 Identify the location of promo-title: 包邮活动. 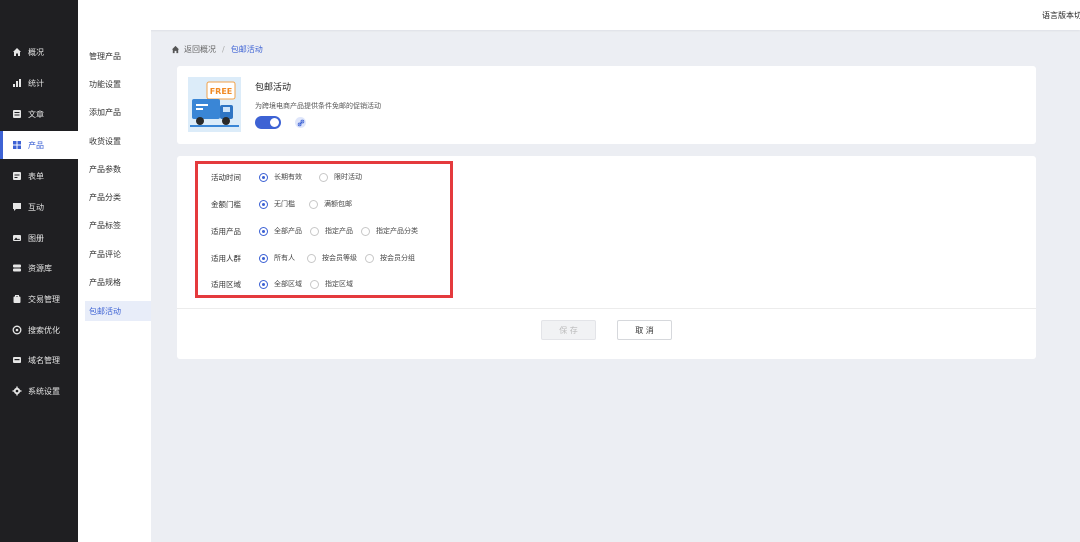
(273, 88).